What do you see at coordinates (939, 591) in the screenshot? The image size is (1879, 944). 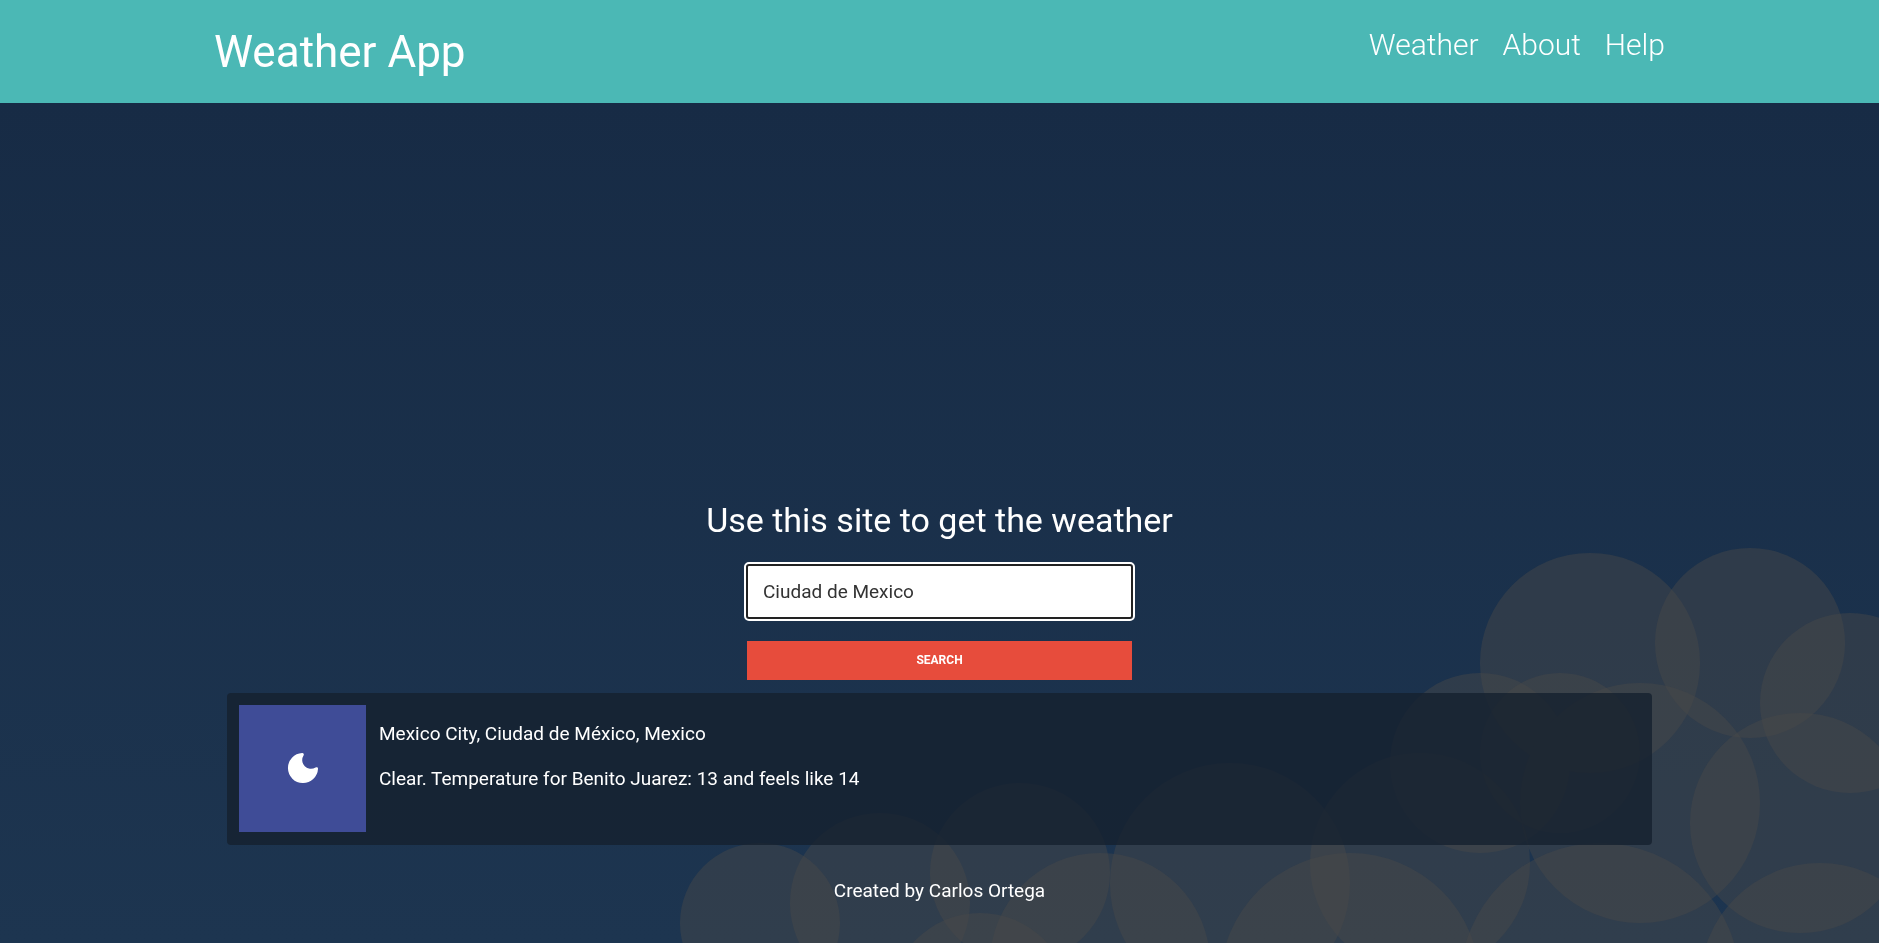 I see `search-field: Ciudad de Mexico` at bounding box center [939, 591].